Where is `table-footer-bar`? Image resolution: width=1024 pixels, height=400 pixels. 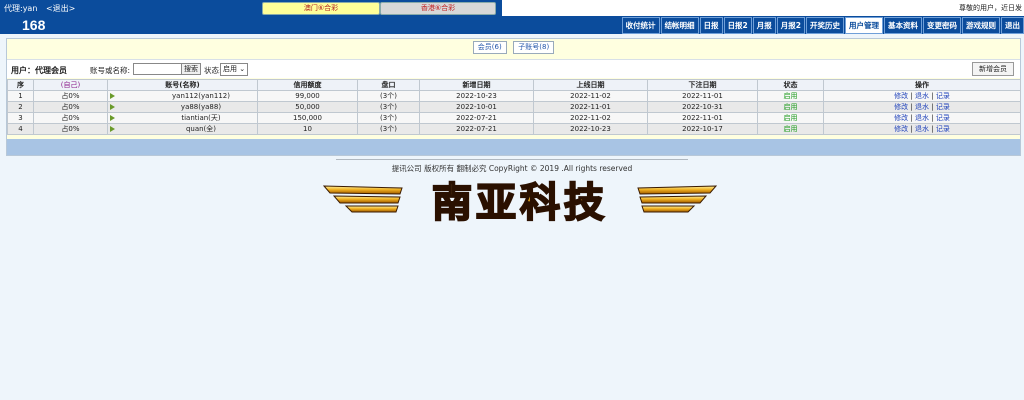 table-footer-bar is located at coordinates (513, 147).